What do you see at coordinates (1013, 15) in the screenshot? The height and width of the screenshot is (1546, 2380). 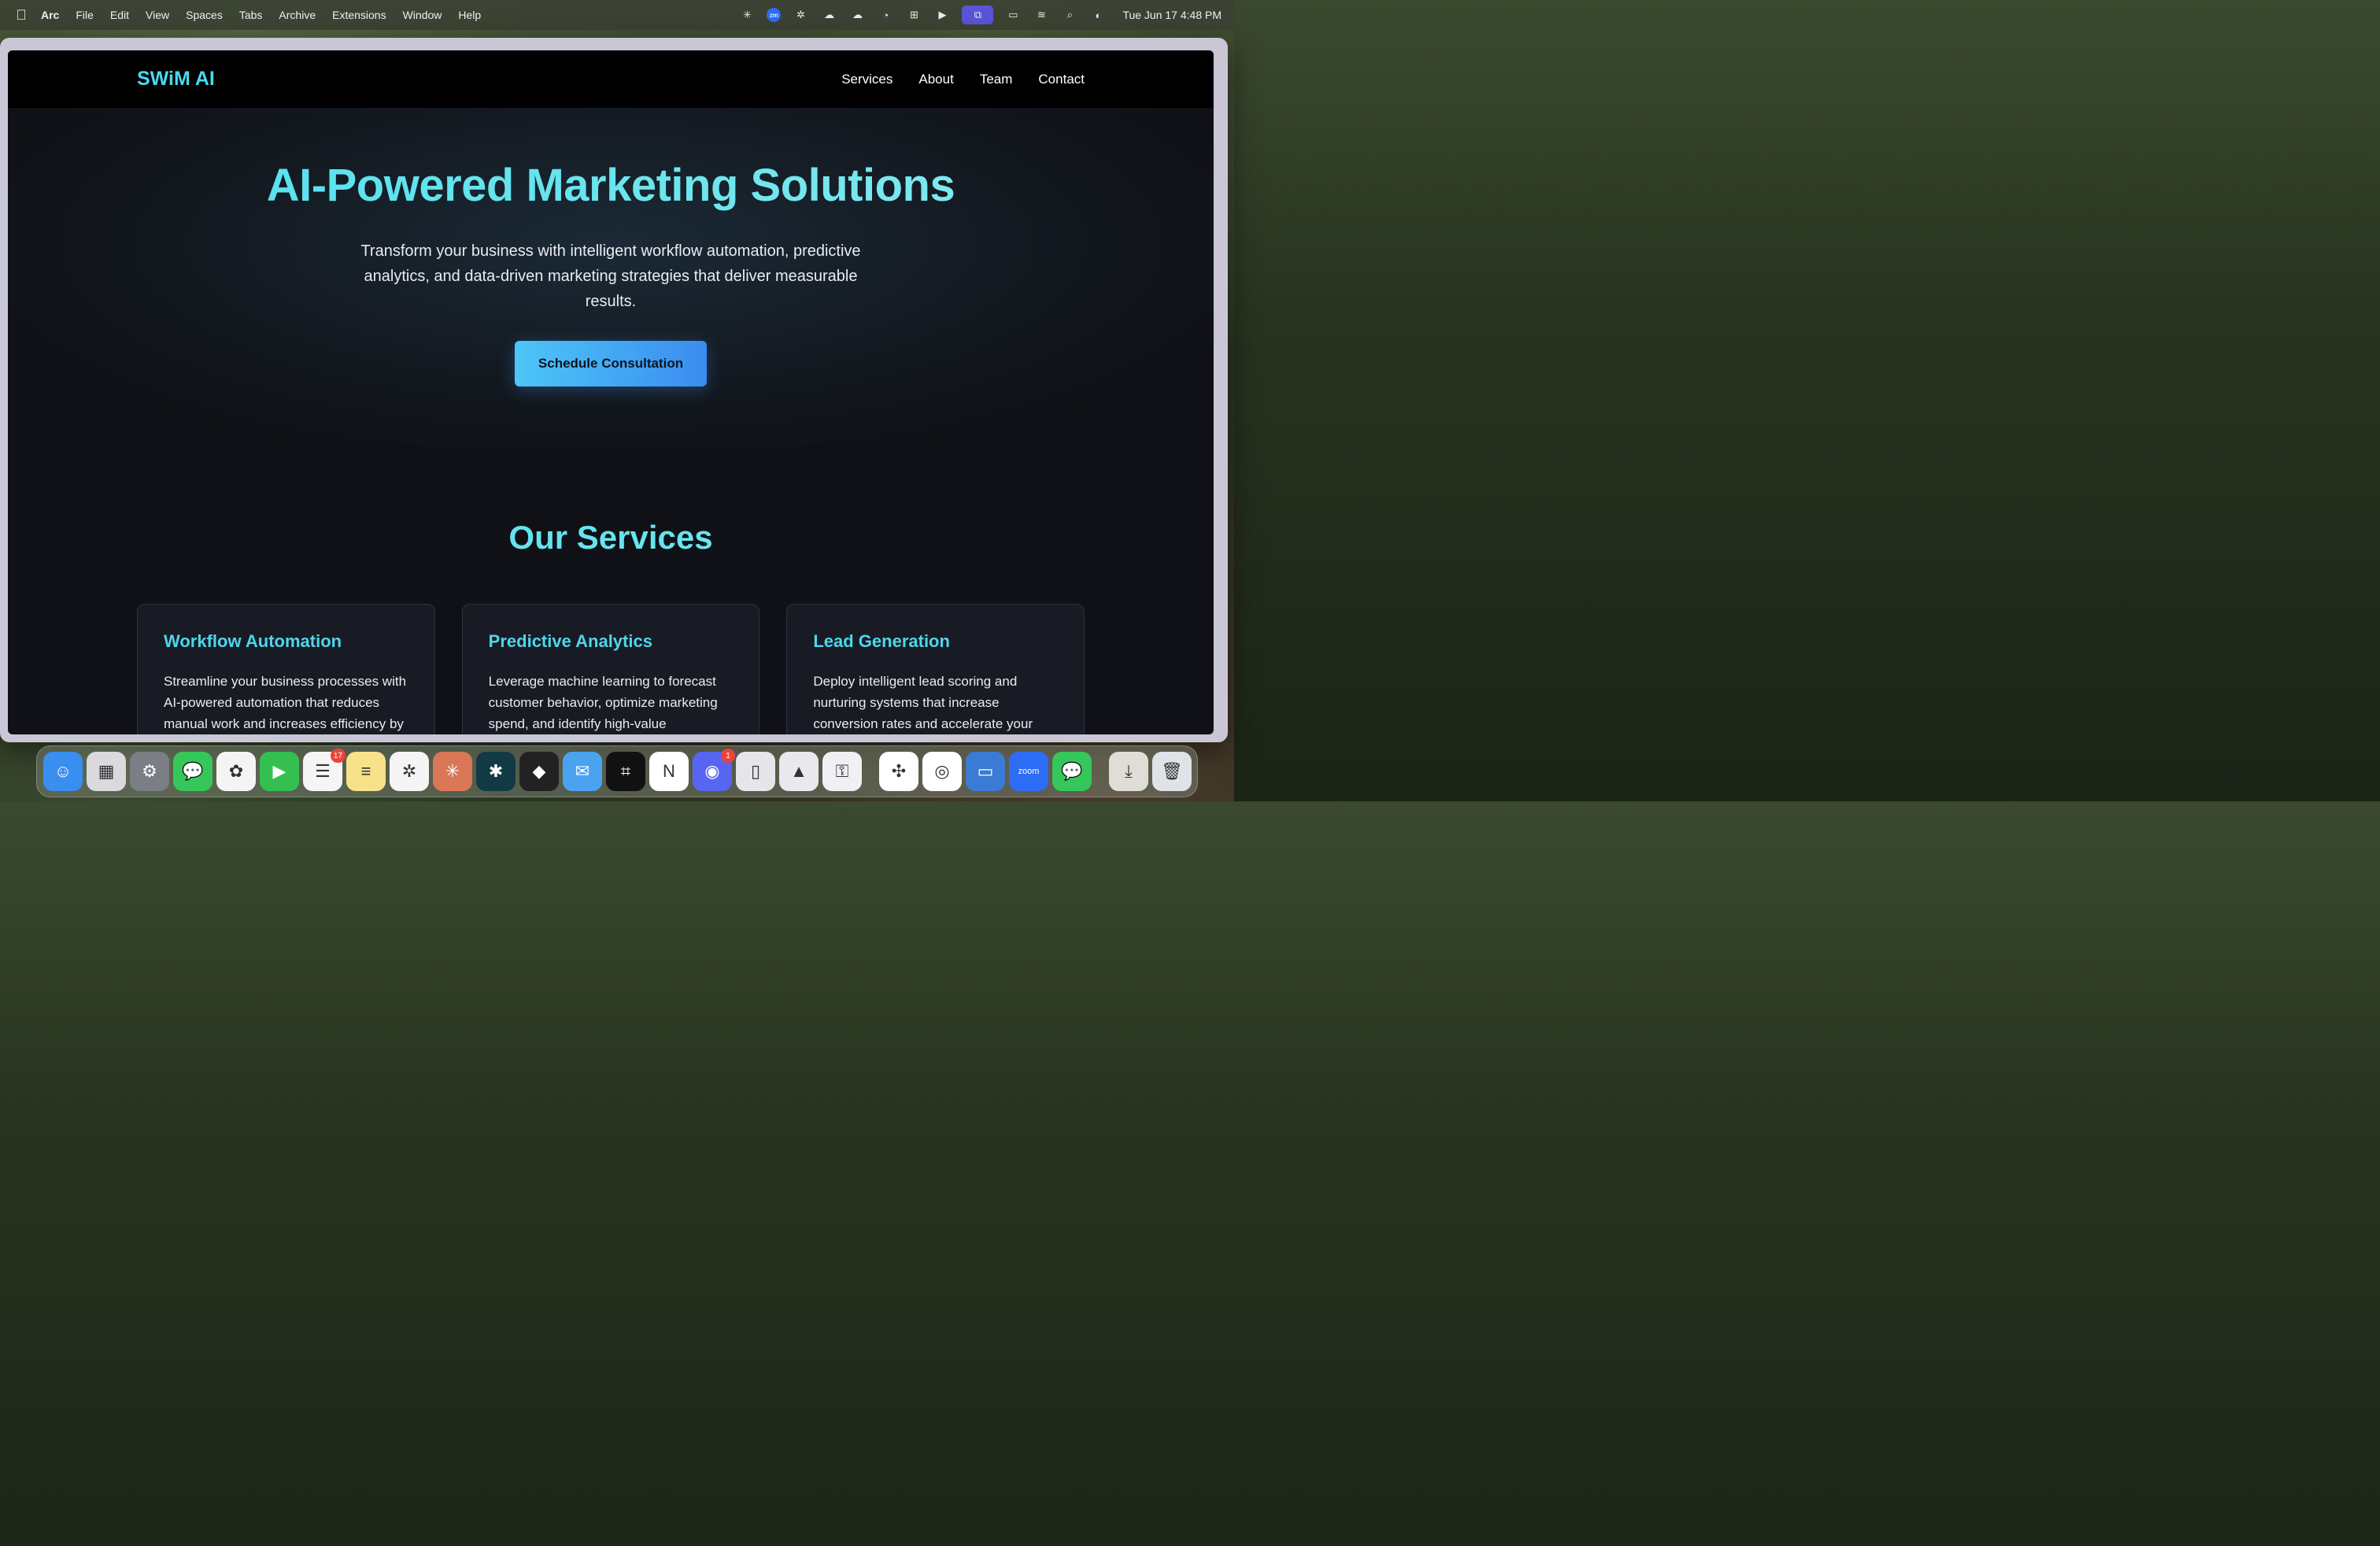 I see `battery-icon: ▭` at bounding box center [1013, 15].